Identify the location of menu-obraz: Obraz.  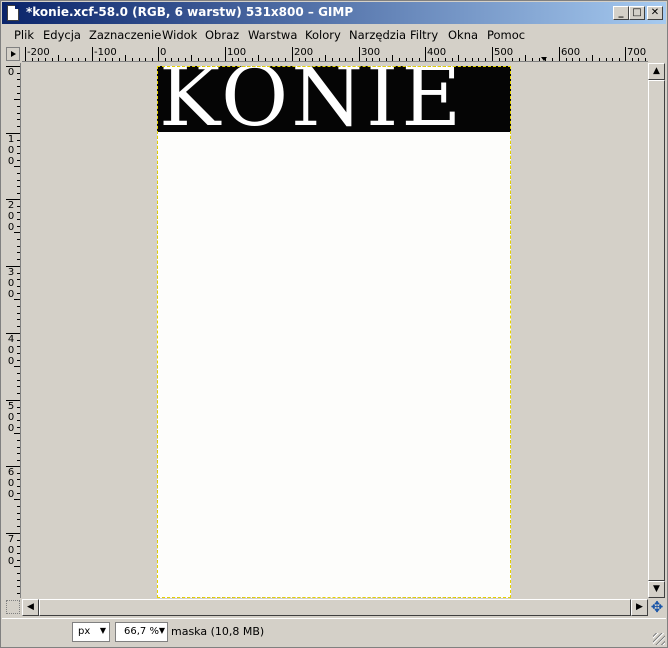
(222, 35).